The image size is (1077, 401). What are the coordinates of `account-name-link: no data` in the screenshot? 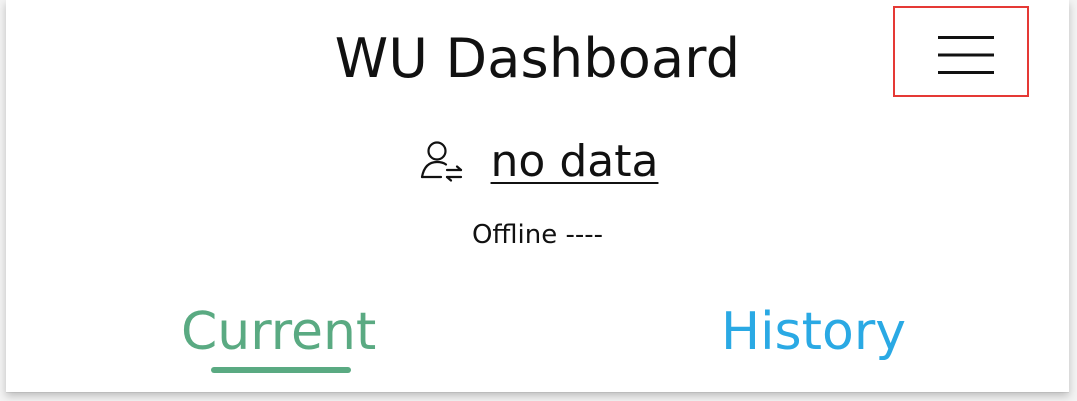 It's located at (575, 162).